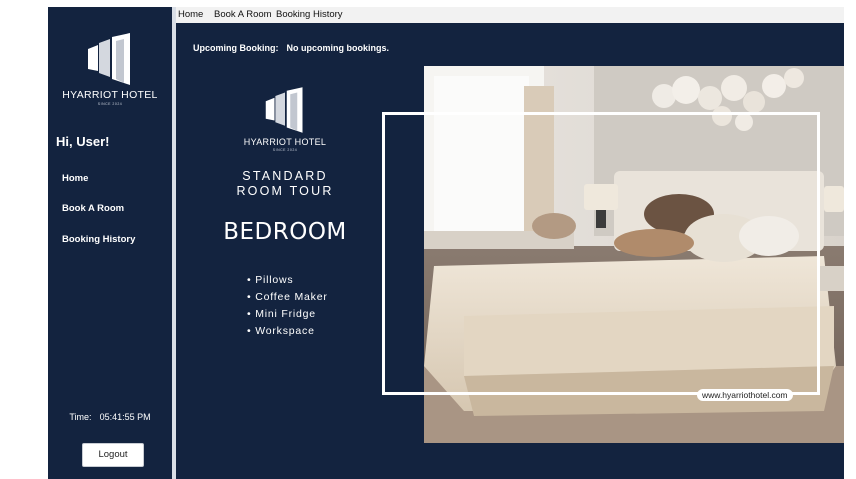 Image resolution: width=856 pixels, height=479 pixels. I want to click on banner-logo-name: HYARRIOT HOTEL, so click(285, 142).